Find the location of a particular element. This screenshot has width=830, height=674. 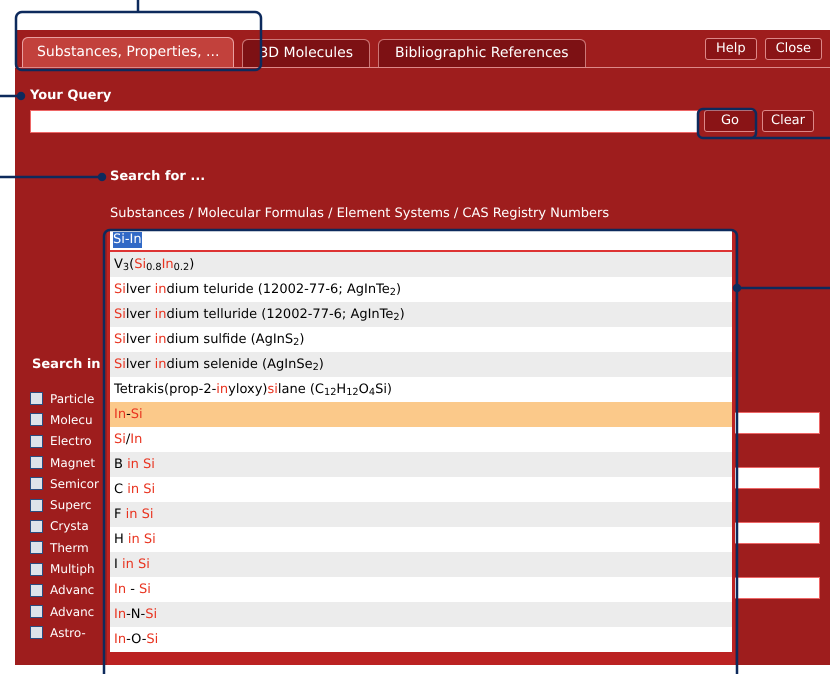

suggestion-item: C in Si is located at coordinates (421, 489).